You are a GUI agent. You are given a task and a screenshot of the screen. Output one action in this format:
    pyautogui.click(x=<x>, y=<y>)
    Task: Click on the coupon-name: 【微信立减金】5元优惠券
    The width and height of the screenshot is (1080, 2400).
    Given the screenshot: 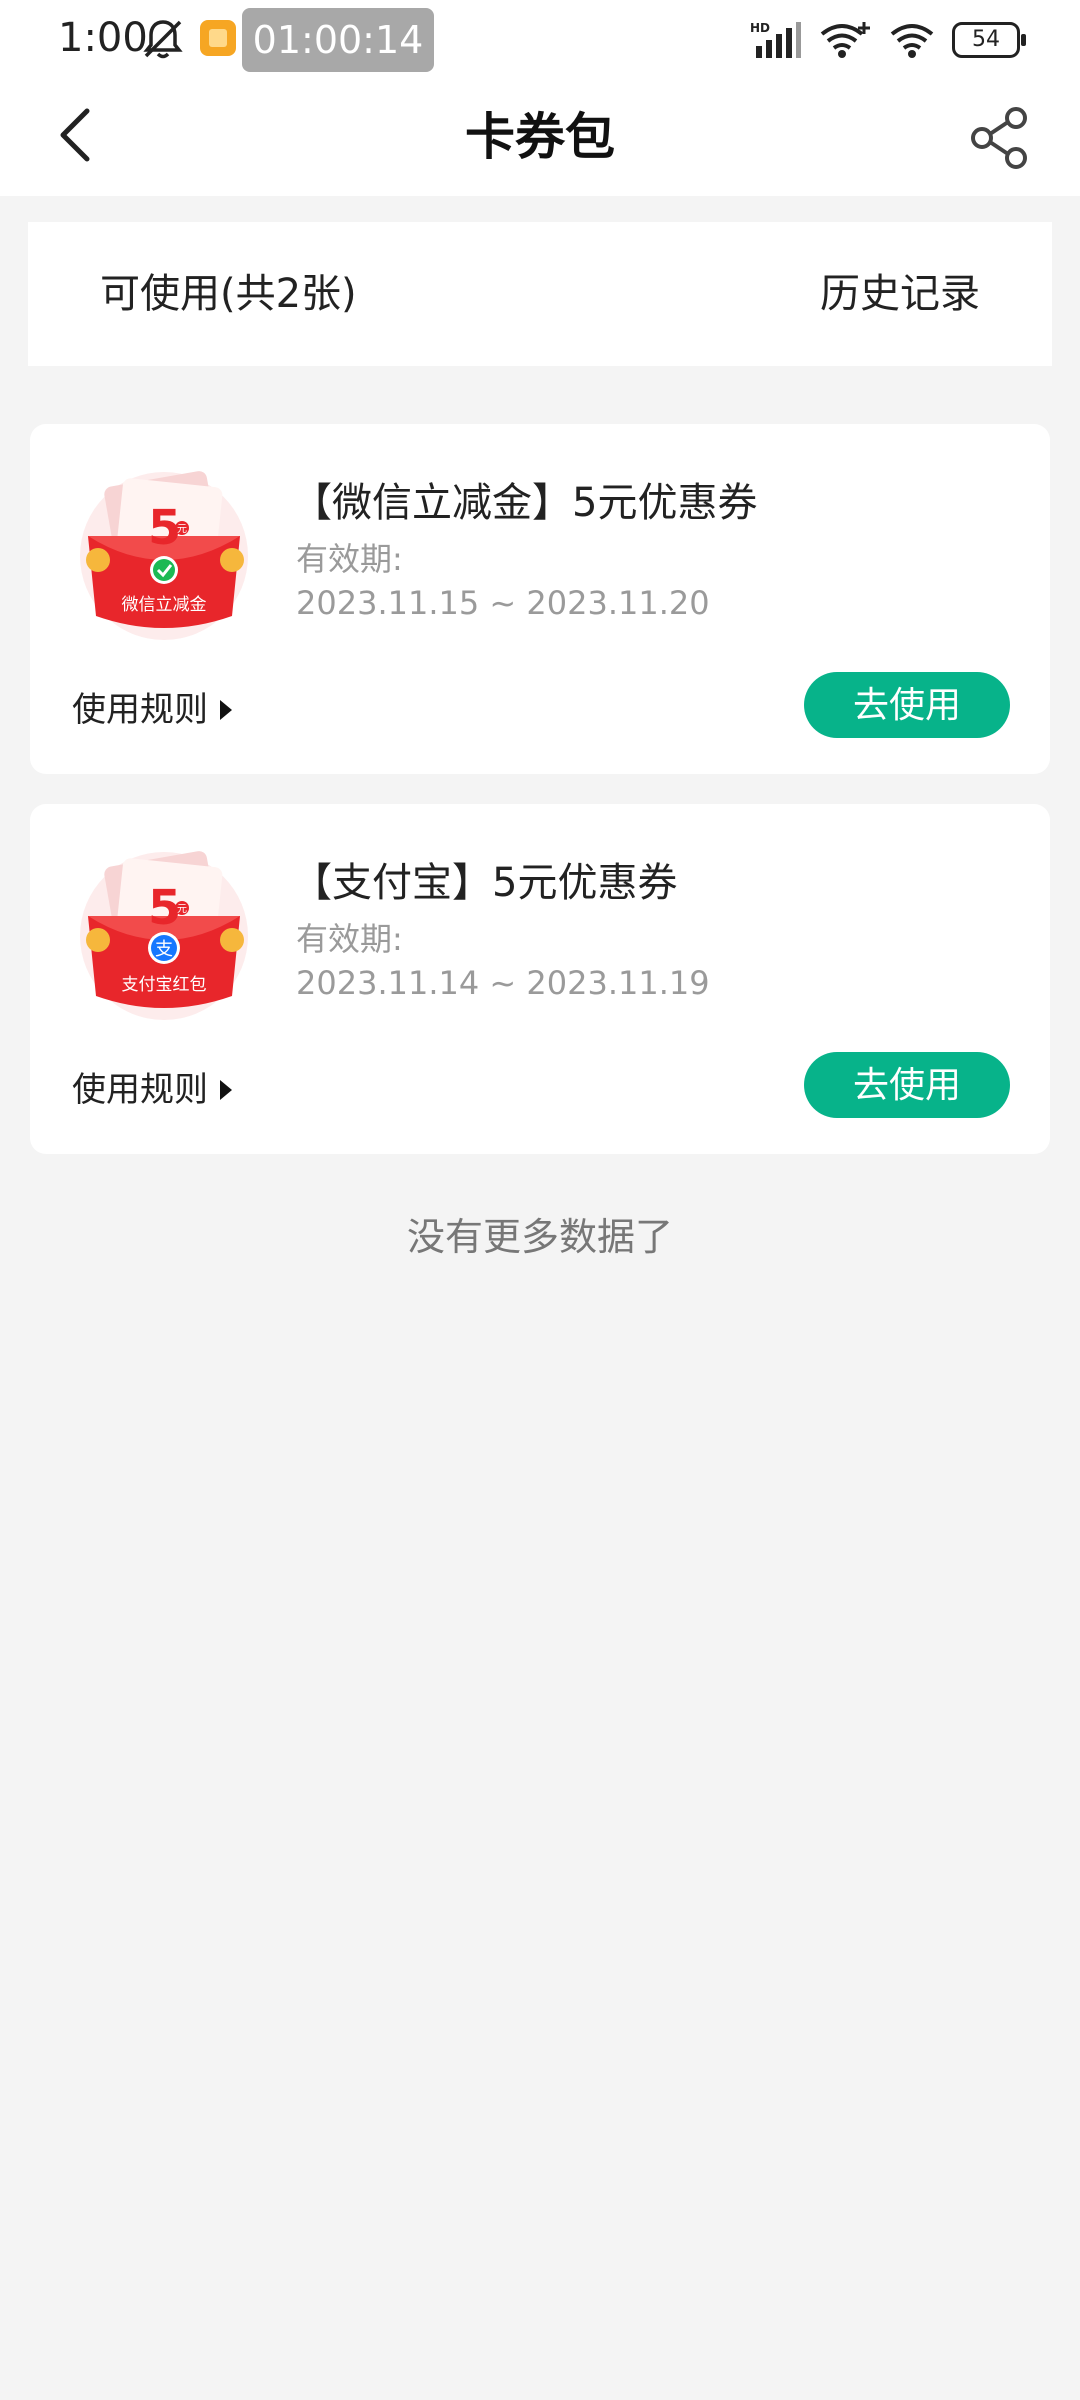 What is the action you would take?
    pyautogui.click(x=525, y=503)
    